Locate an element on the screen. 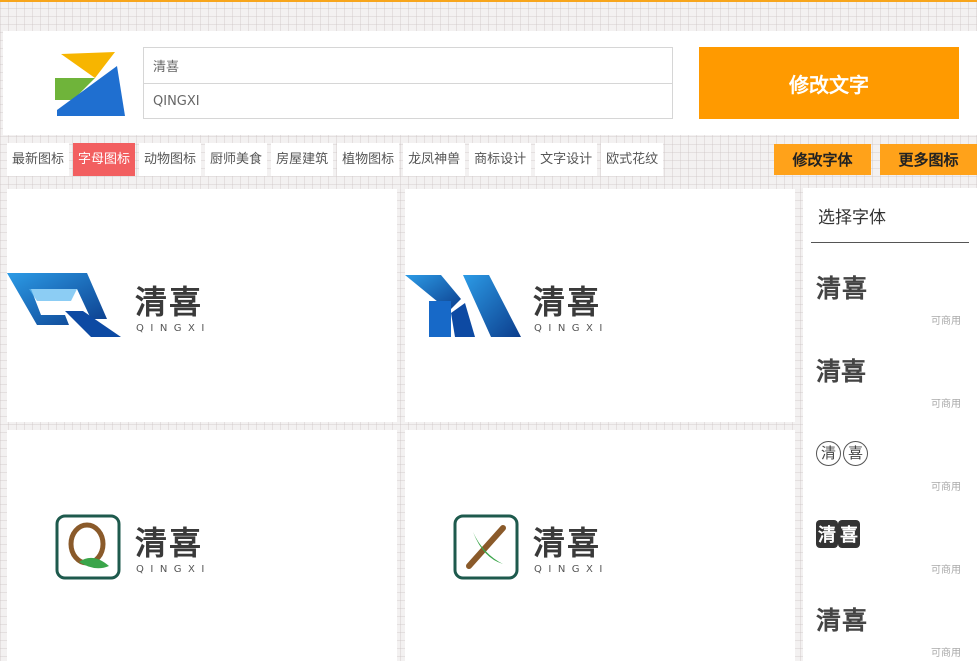  tab-animal-icons: 动物图标 is located at coordinates (170, 159).